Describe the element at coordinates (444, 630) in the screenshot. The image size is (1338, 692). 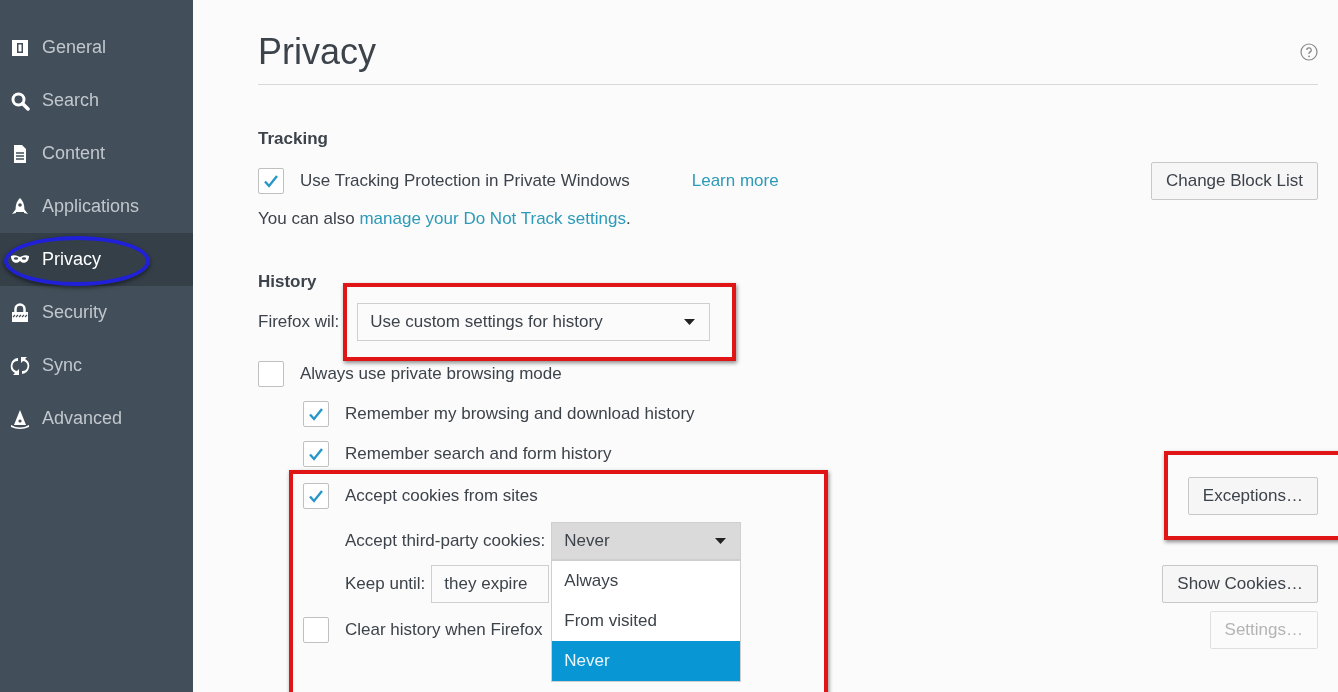
I see `checkbox-label: Clear history when Firefox` at that location.